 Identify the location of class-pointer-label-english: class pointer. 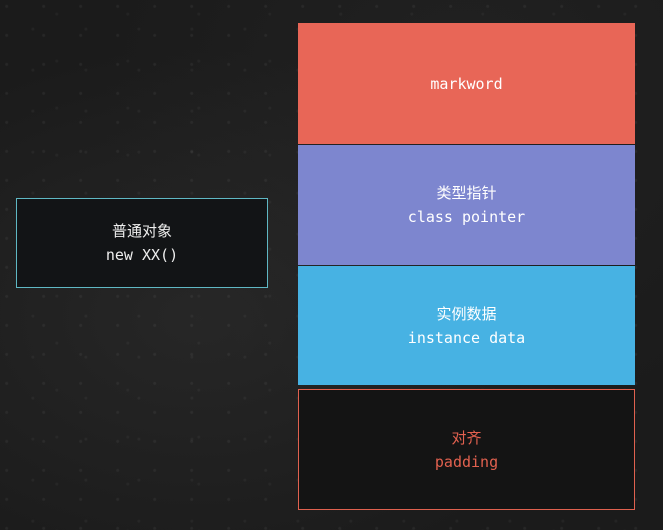
(466, 217).